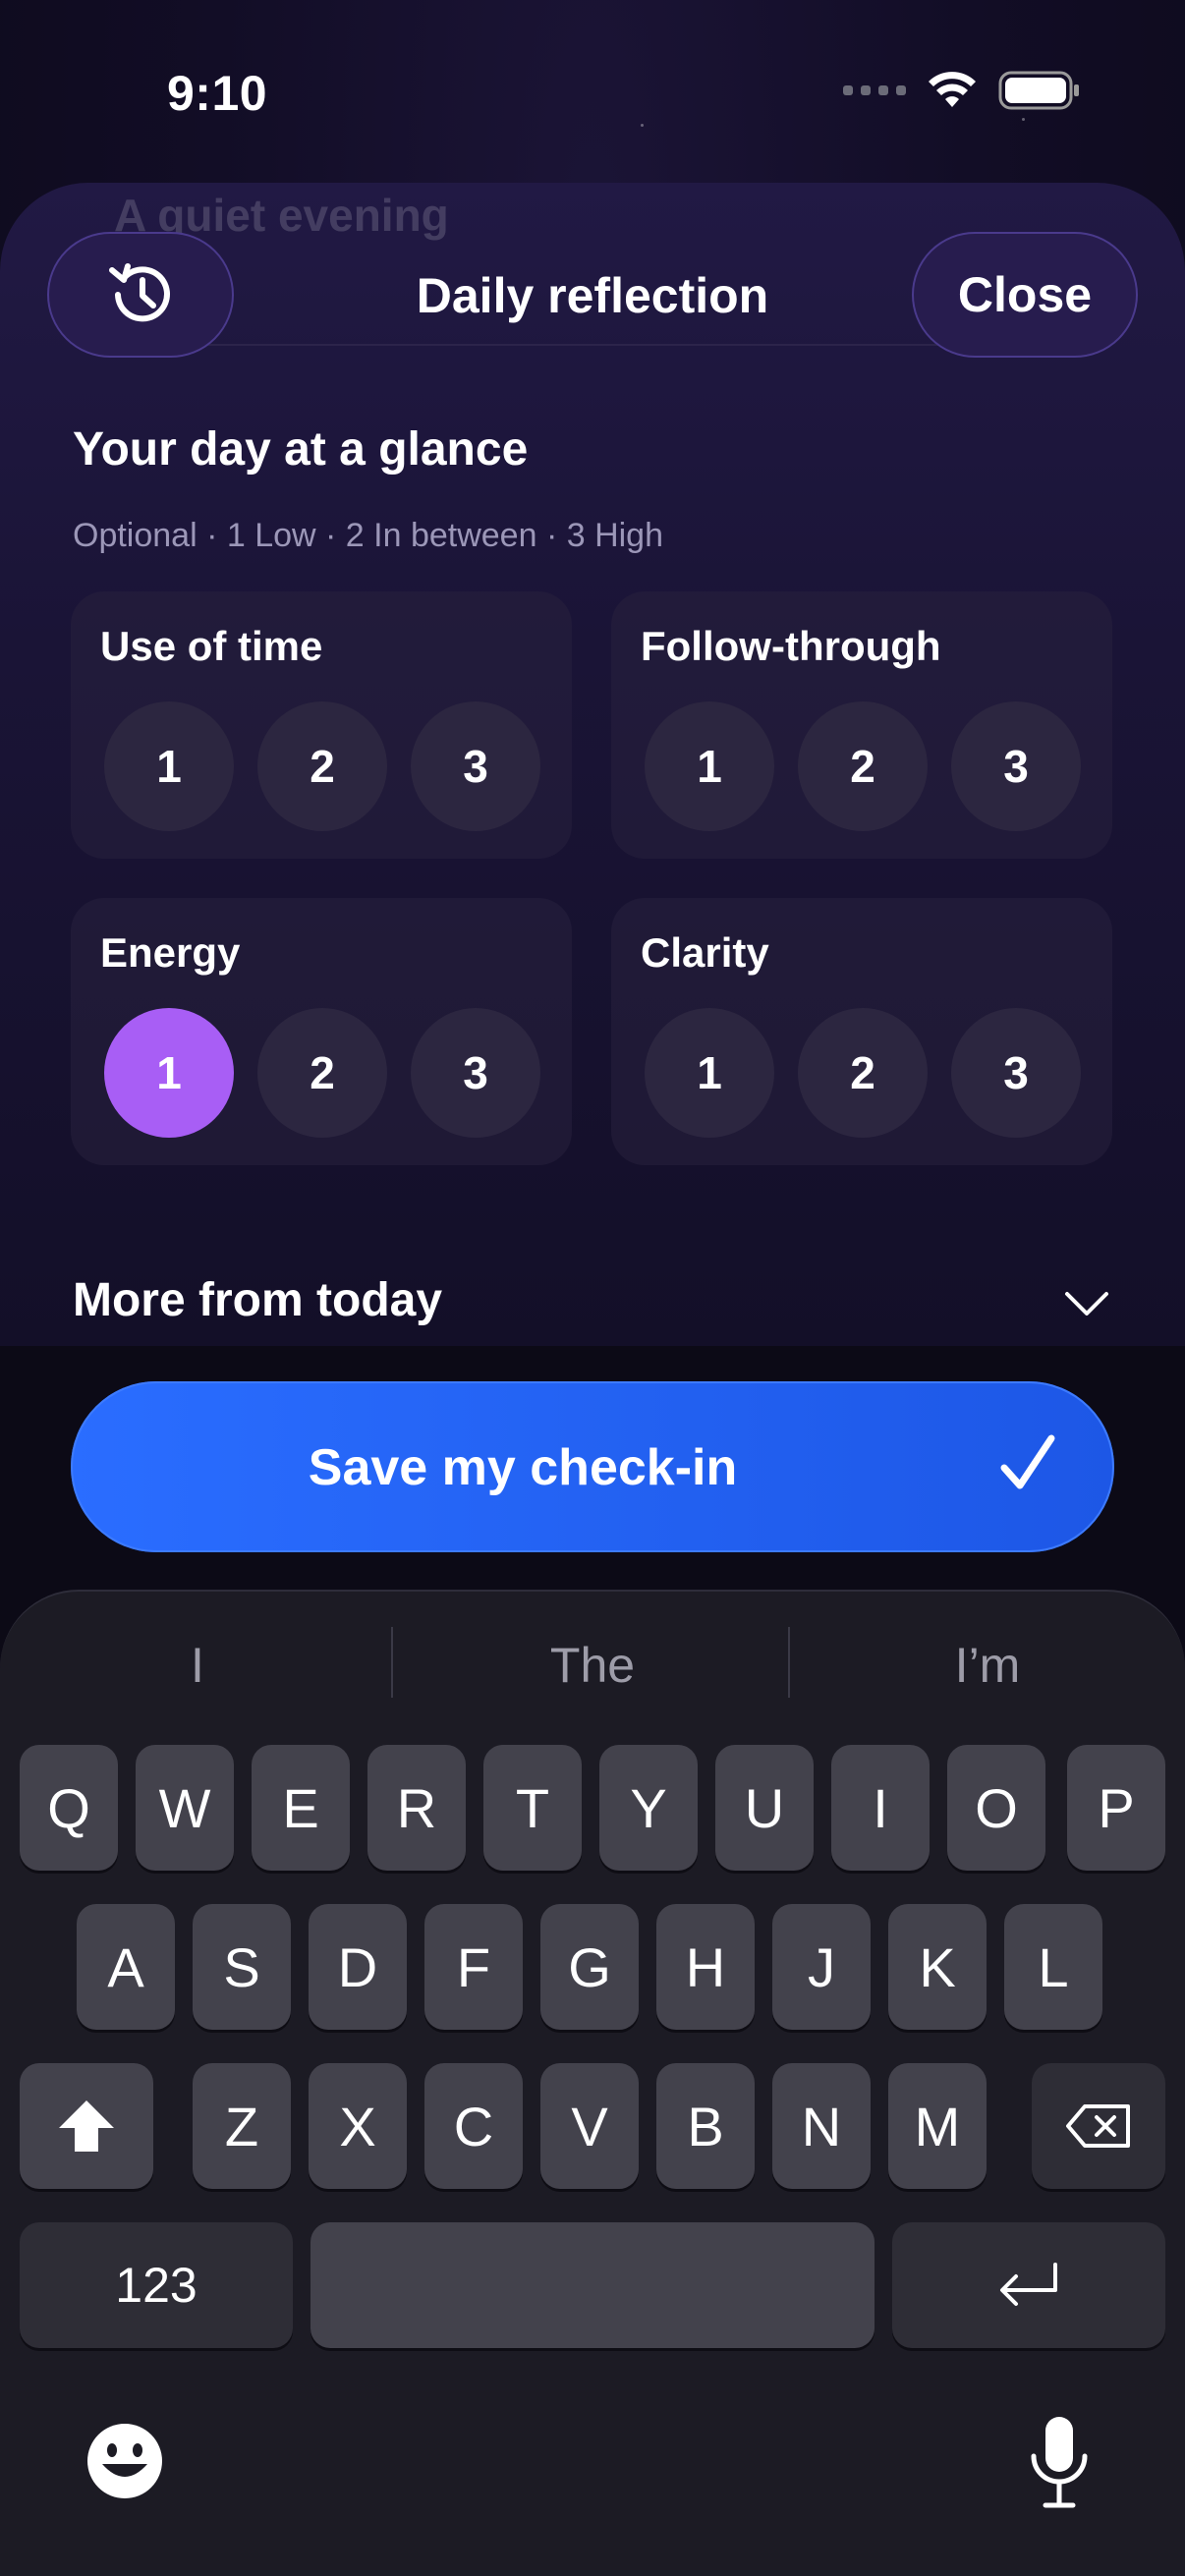 The image size is (1185, 2576). What do you see at coordinates (590, 2126) in the screenshot?
I see `key-v: V` at bounding box center [590, 2126].